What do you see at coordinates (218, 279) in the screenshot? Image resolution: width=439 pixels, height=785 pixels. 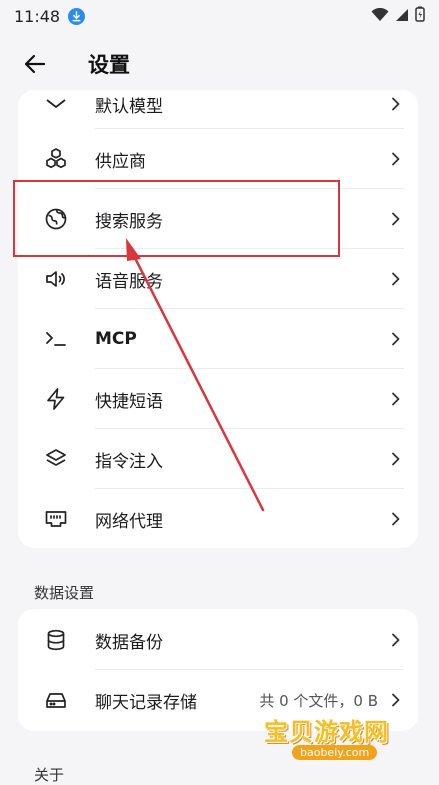 I see `settings-item-voice-service: 语音服务` at bounding box center [218, 279].